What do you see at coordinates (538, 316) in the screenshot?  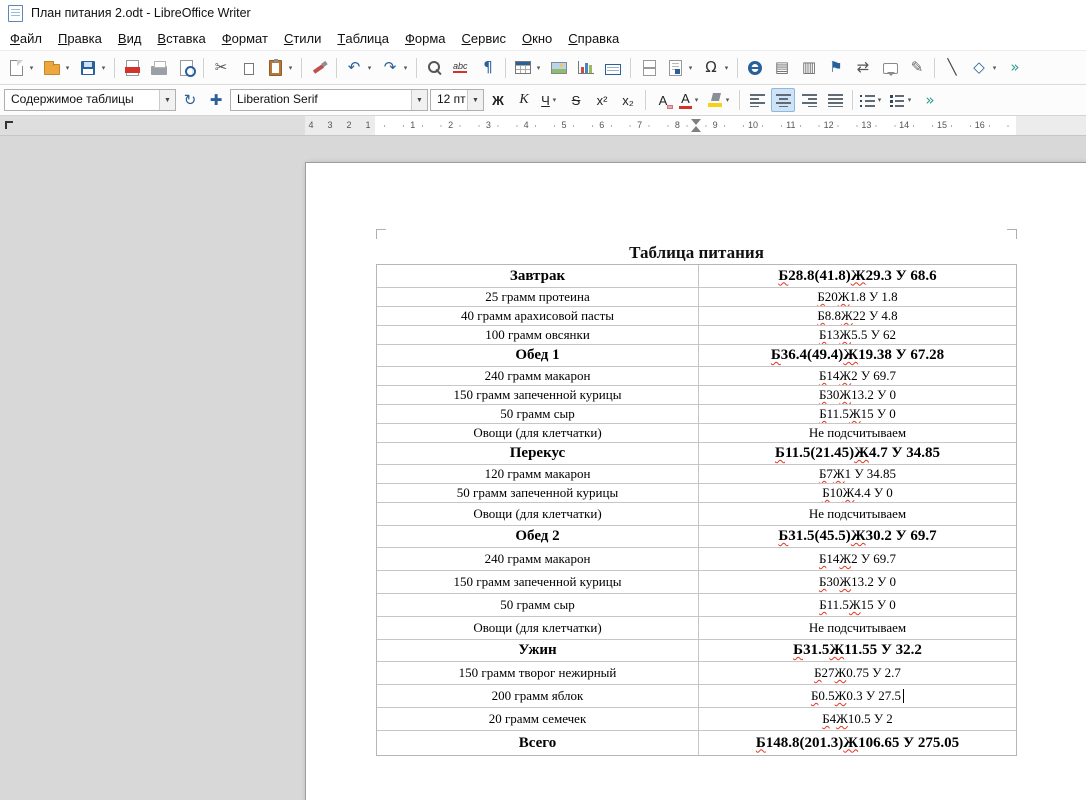 I see `meal-name-cell: 40 грамм арахисовой пасты` at bounding box center [538, 316].